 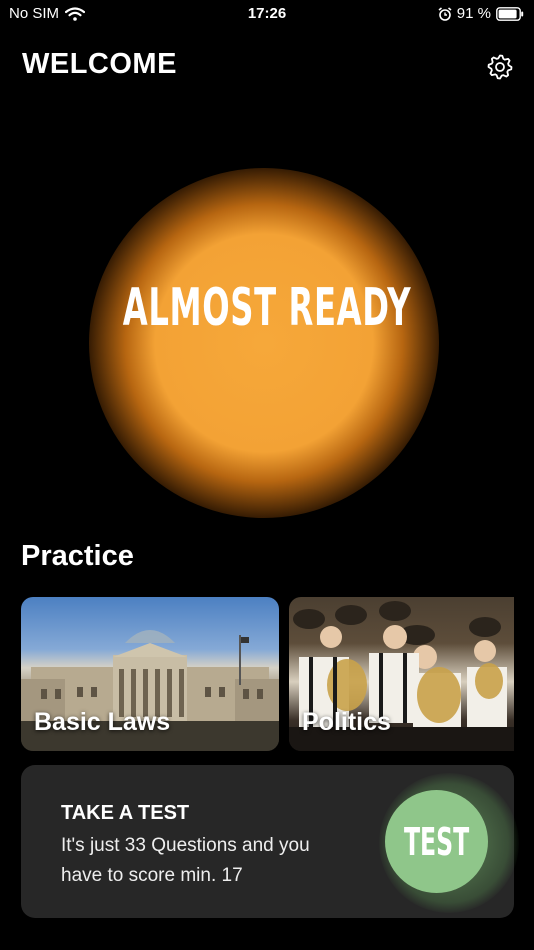 I want to click on battery-percent: 91 %, so click(x=473, y=13).